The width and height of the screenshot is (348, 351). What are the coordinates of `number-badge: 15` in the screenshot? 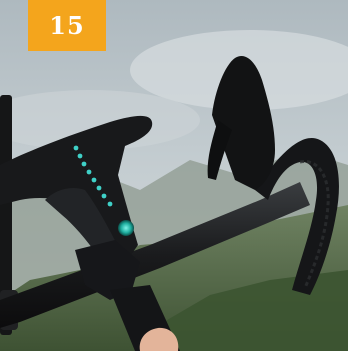 It's located at (67, 25).